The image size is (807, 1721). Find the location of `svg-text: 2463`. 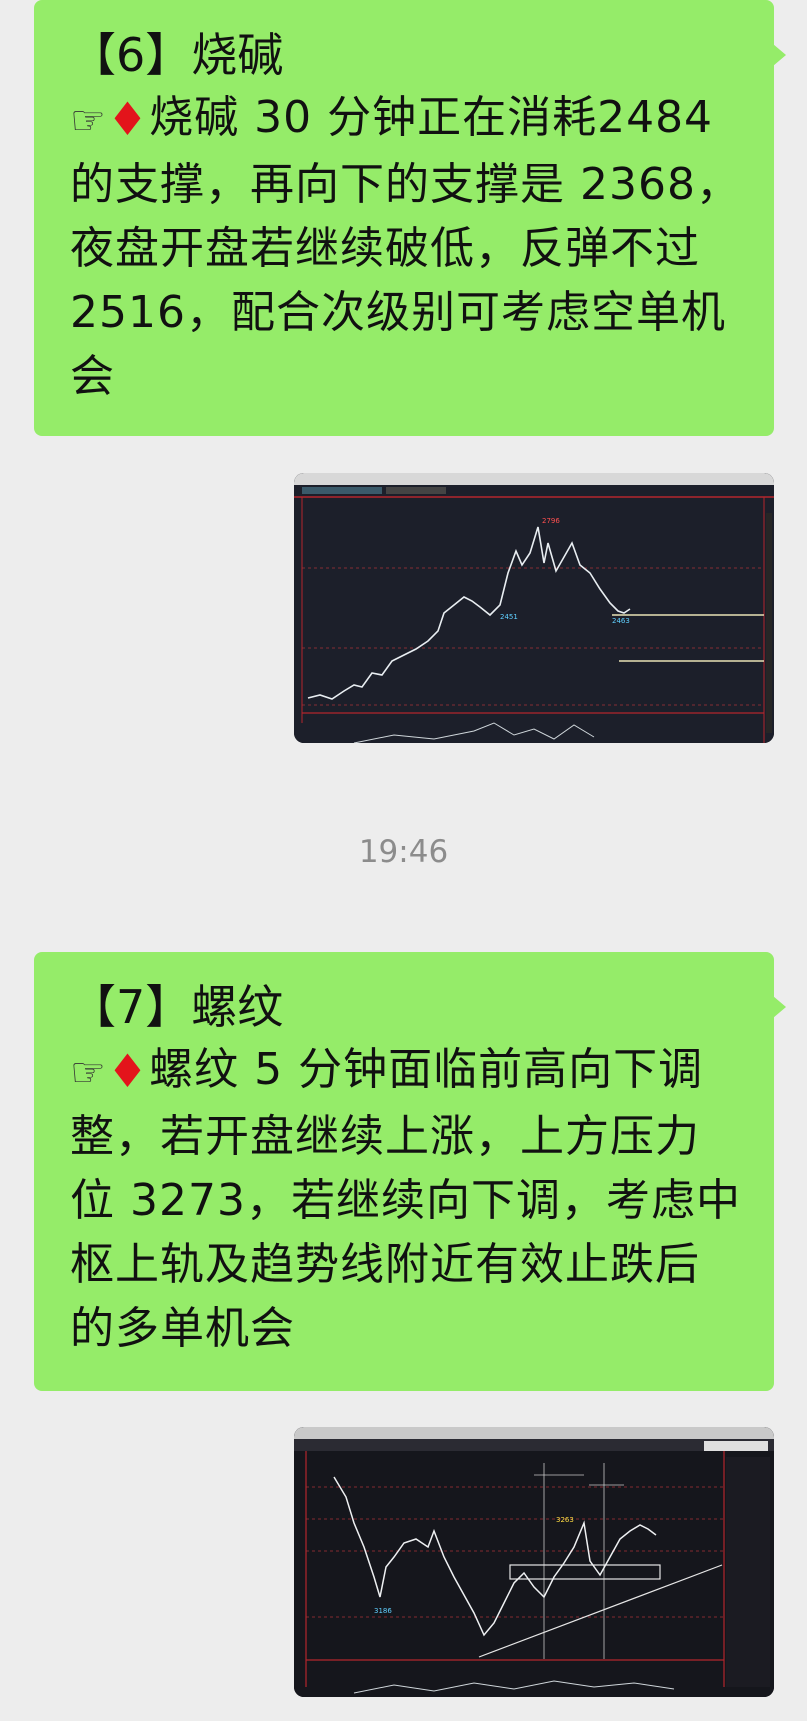

svg-text: 2463 is located at coordinates (621, 621).